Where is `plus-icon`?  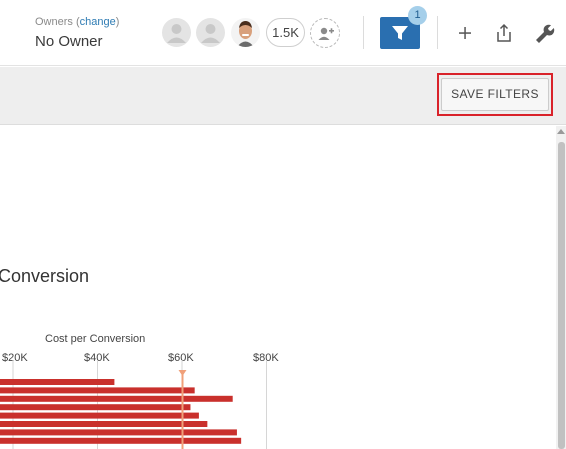 plus-icon is located at coordinates (465, 33).